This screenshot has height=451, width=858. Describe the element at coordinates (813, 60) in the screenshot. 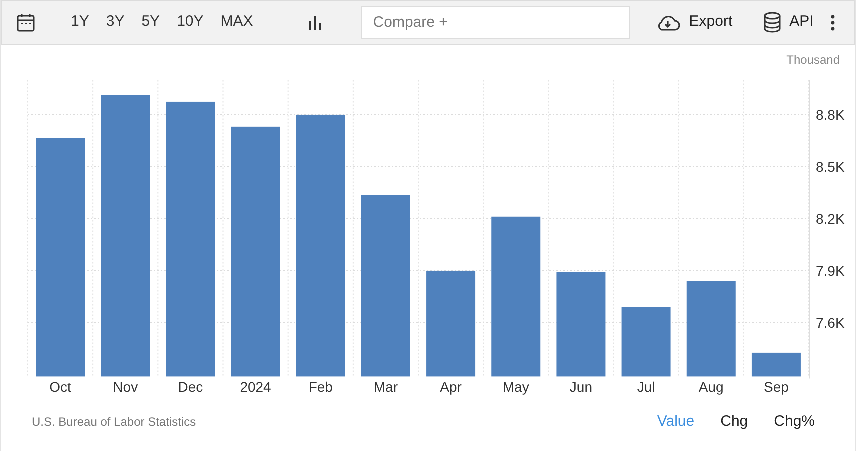

I see `unit-label: Thousand` at that location.